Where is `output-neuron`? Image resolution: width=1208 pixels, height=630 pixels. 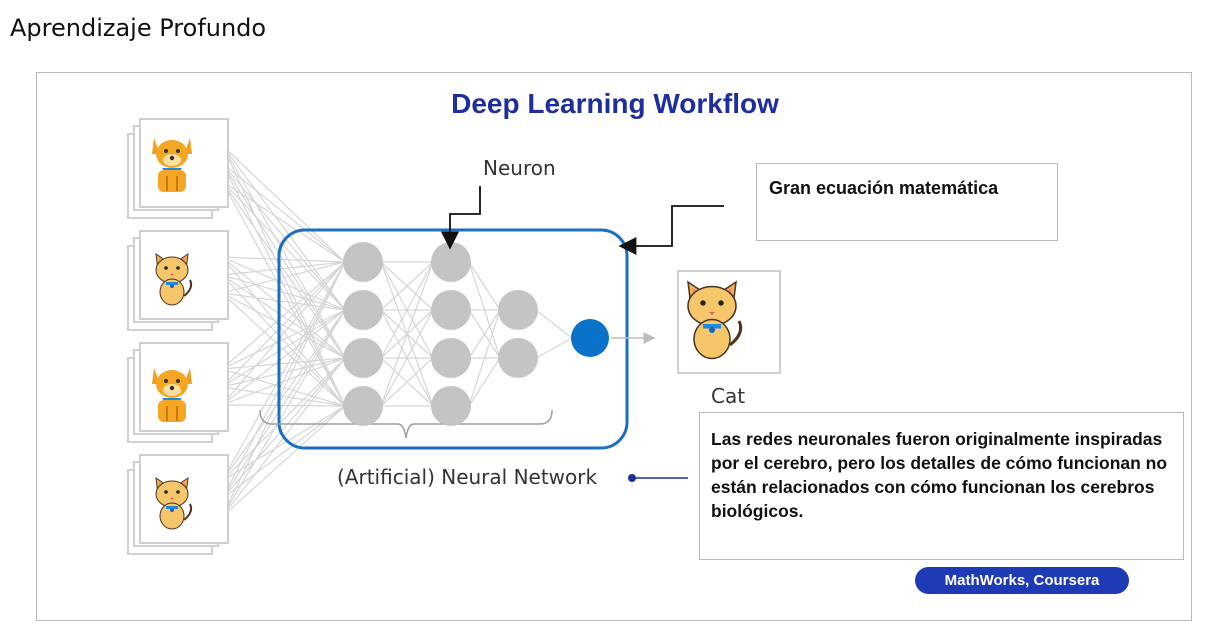 output-neuron is located at coordinates (590, 338).